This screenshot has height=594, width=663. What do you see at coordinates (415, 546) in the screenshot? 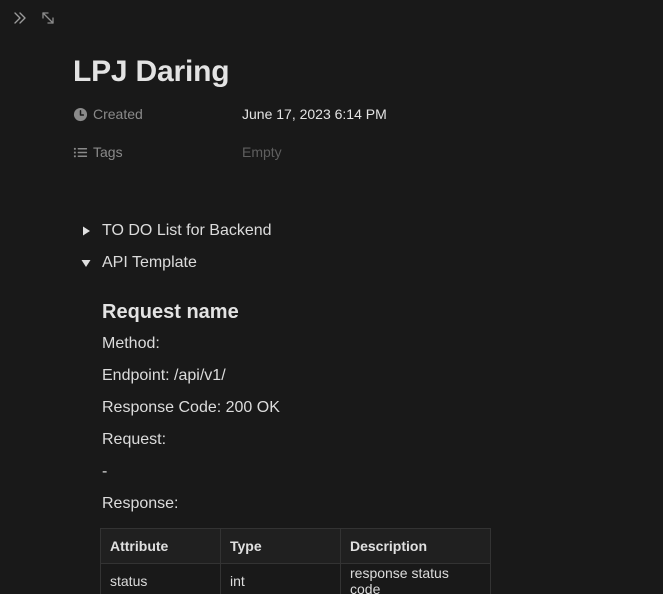
I see `table-header-description: Description` at bounding box center [415, 546].